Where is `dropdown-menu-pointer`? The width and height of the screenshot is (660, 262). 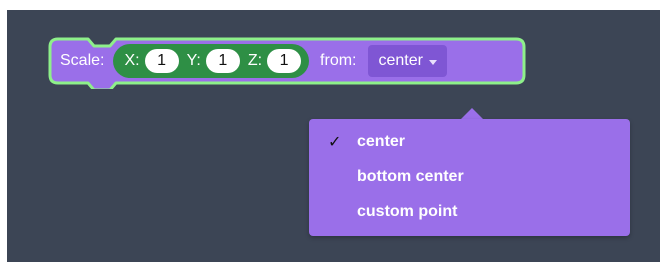 dropdown-menu-pointer is located at coordinates (472, 113).